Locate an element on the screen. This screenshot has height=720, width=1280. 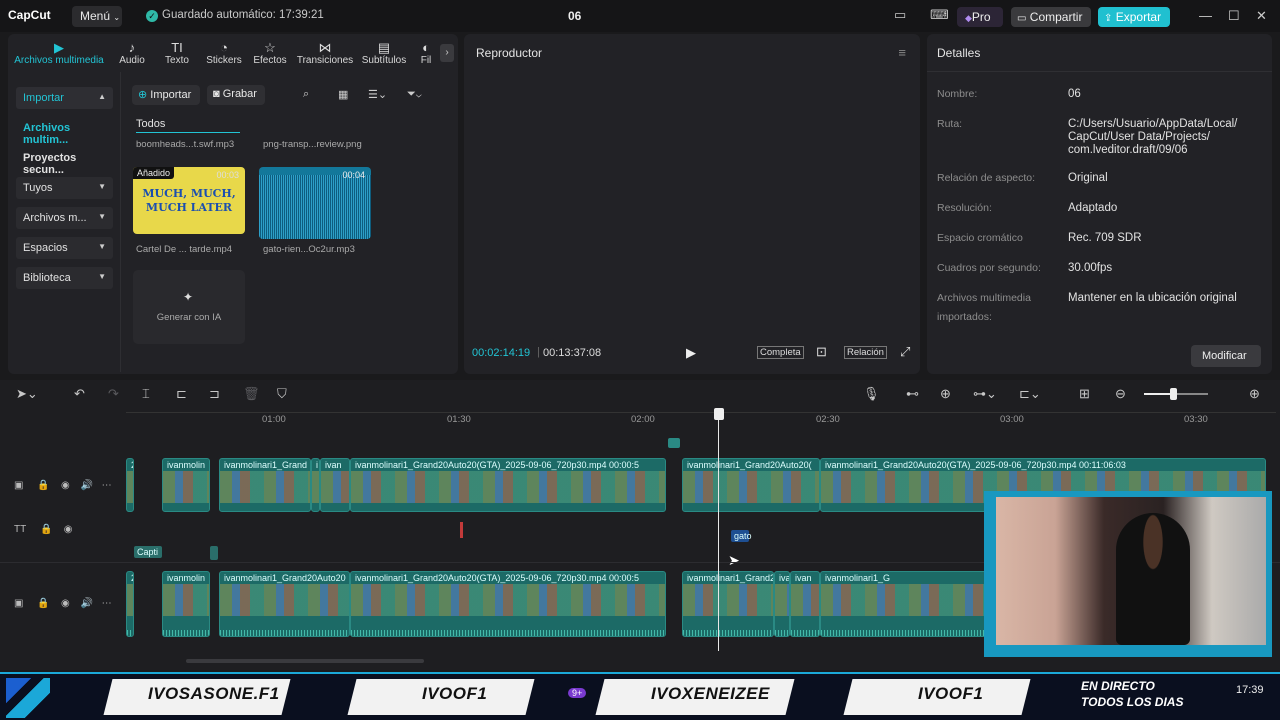
play-icon: ▶ is located at coordinates (691, 353).